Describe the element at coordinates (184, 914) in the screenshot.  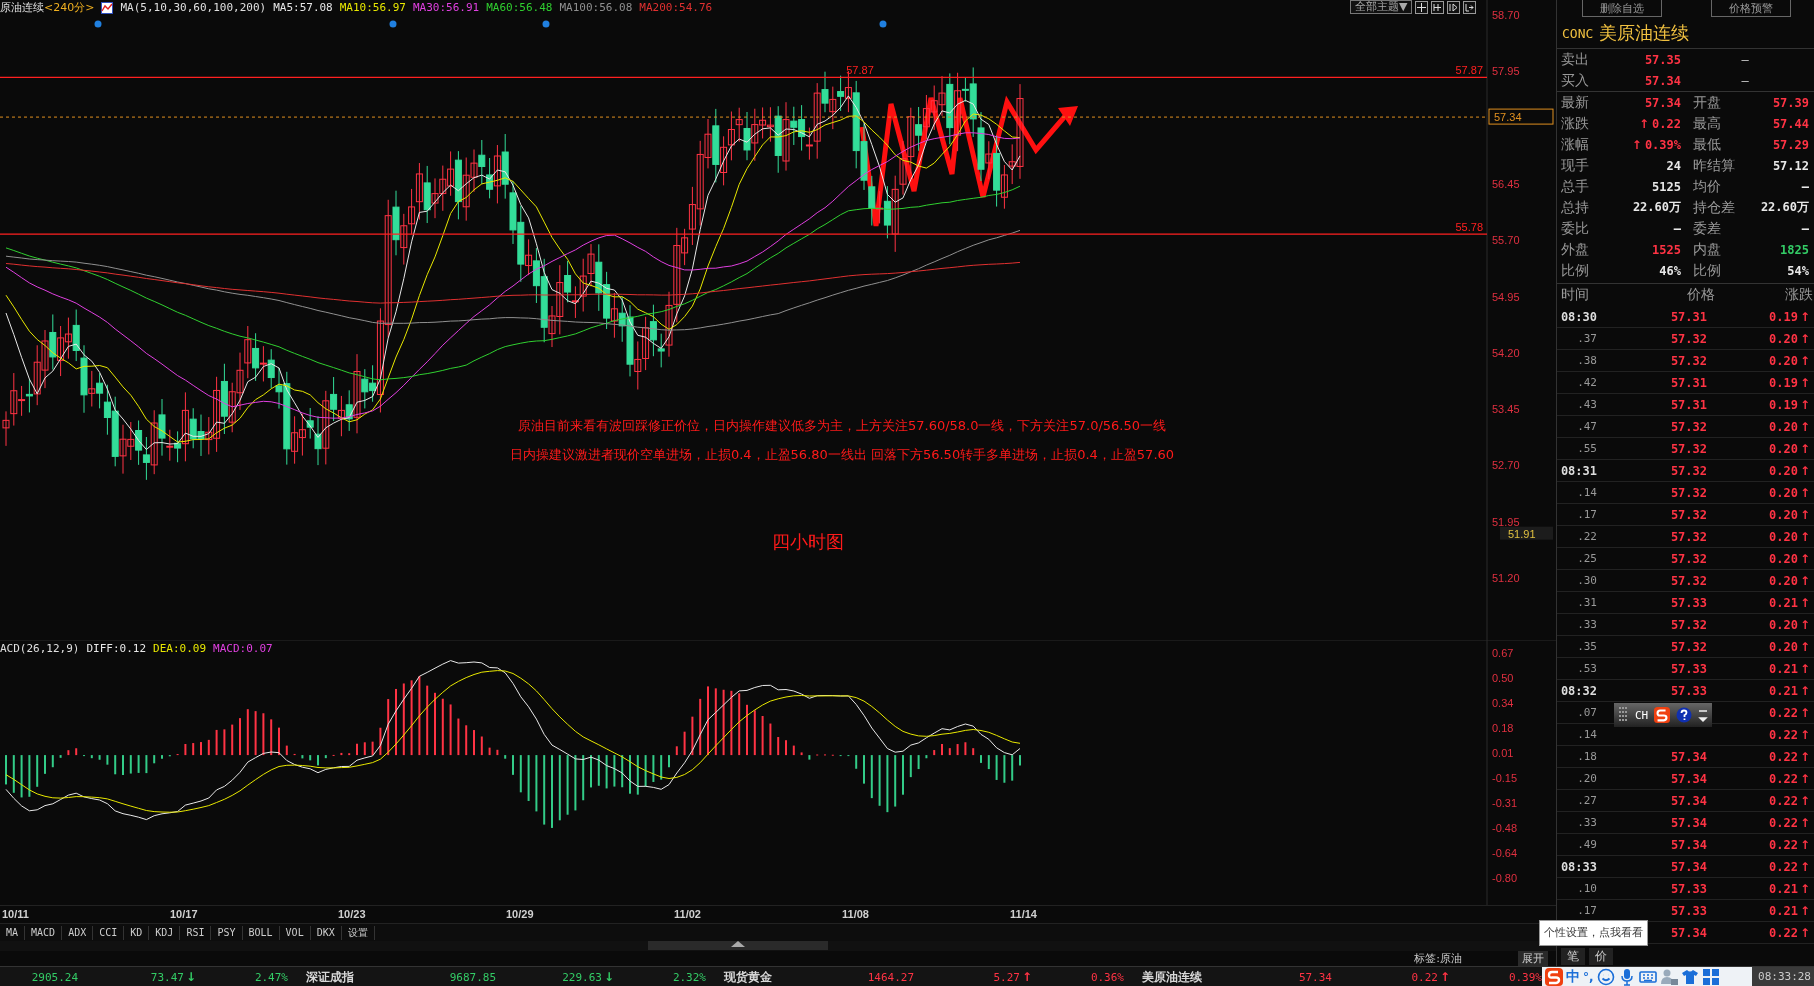
I see `date-label: 10/17` at that location.